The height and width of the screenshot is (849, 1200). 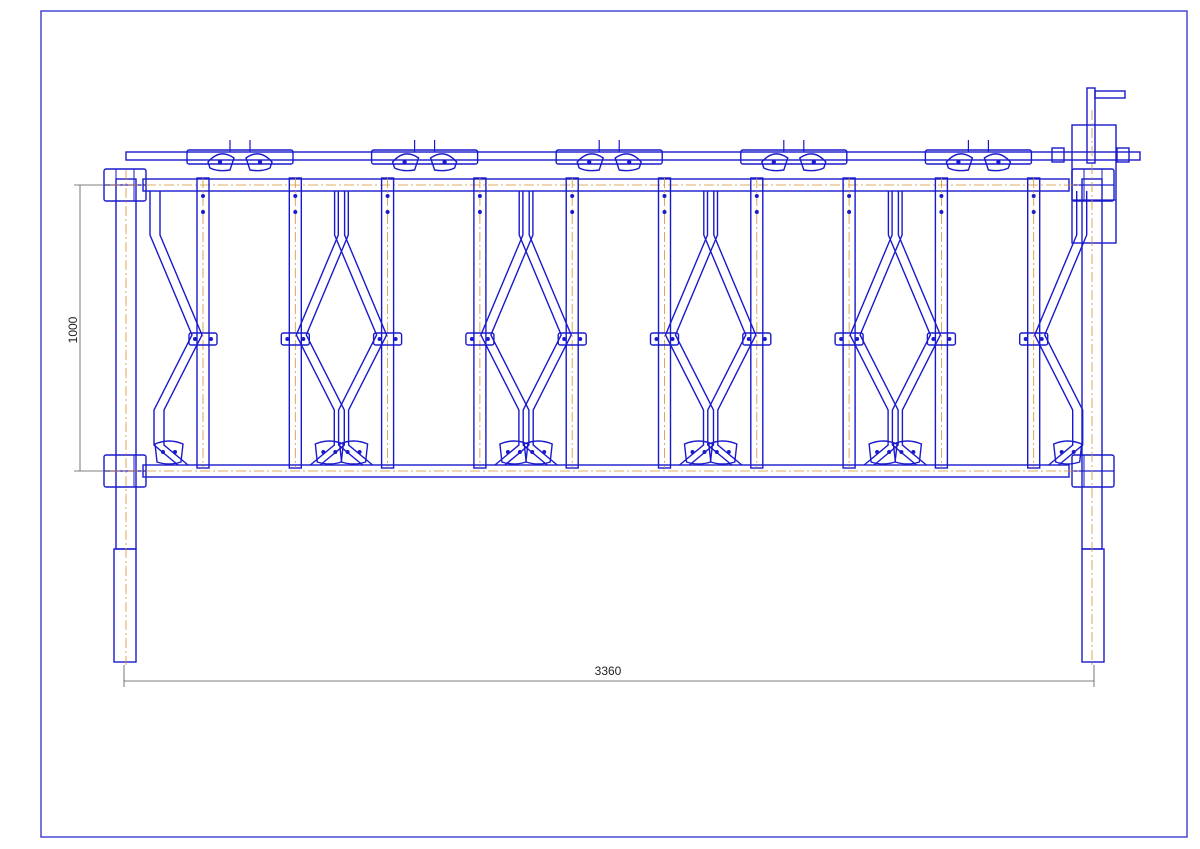 What do you see at coordinates (1094, 184) in the screenshot?
I see `lever-housing` at bounding box center [1094, 184].